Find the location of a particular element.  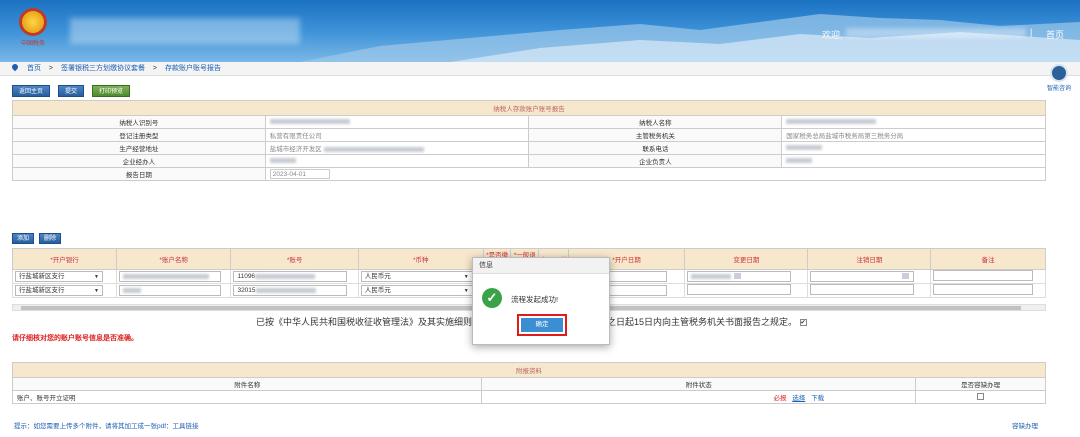

label-registration-type: 登记注册类型 is located at coordinates (139, 135).